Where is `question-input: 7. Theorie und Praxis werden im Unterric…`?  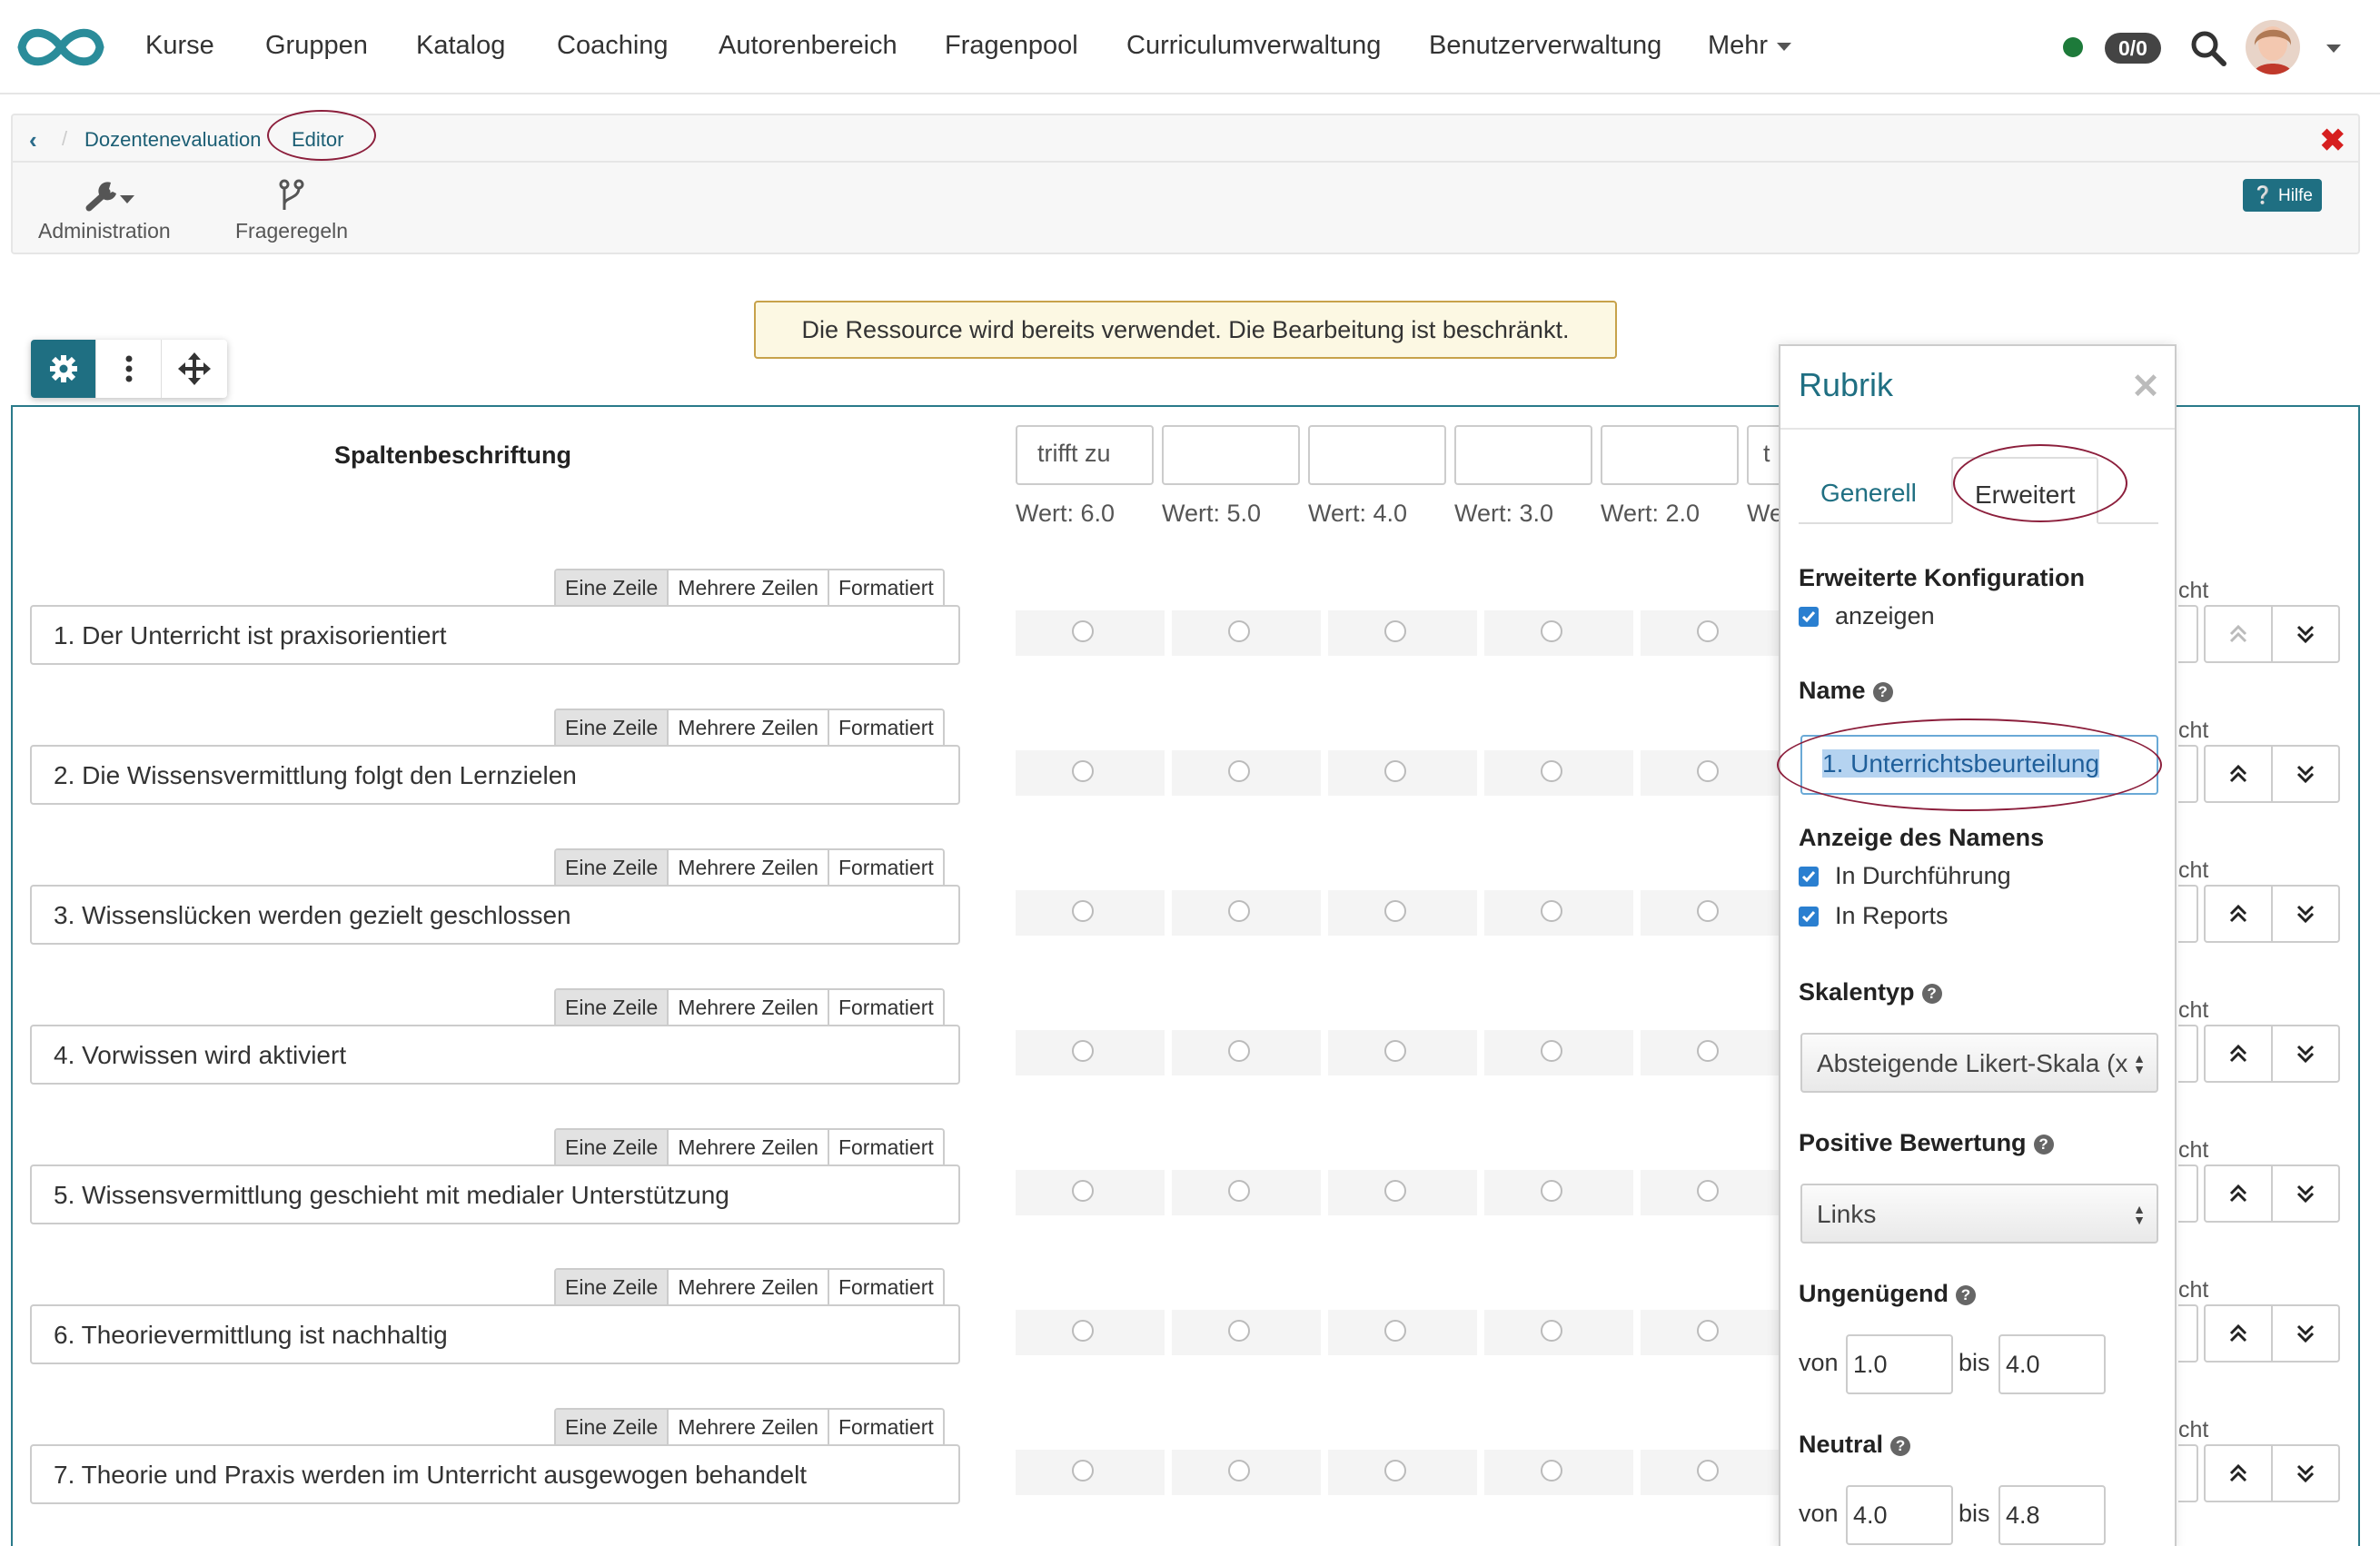
question-input: 7. Theorie und Praxis werden im Unterric… is located at coordinates (495, 1474).